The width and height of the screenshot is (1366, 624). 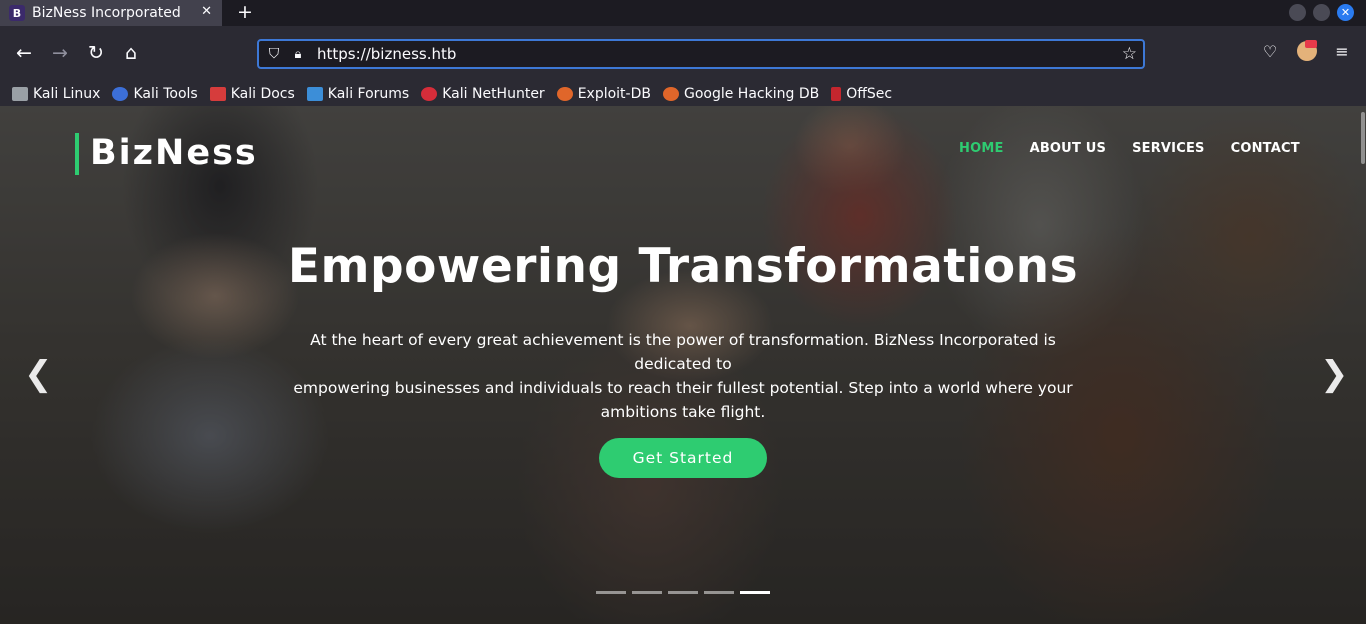 I want to click on kali-forums-icon, so click(x=314, y=94).